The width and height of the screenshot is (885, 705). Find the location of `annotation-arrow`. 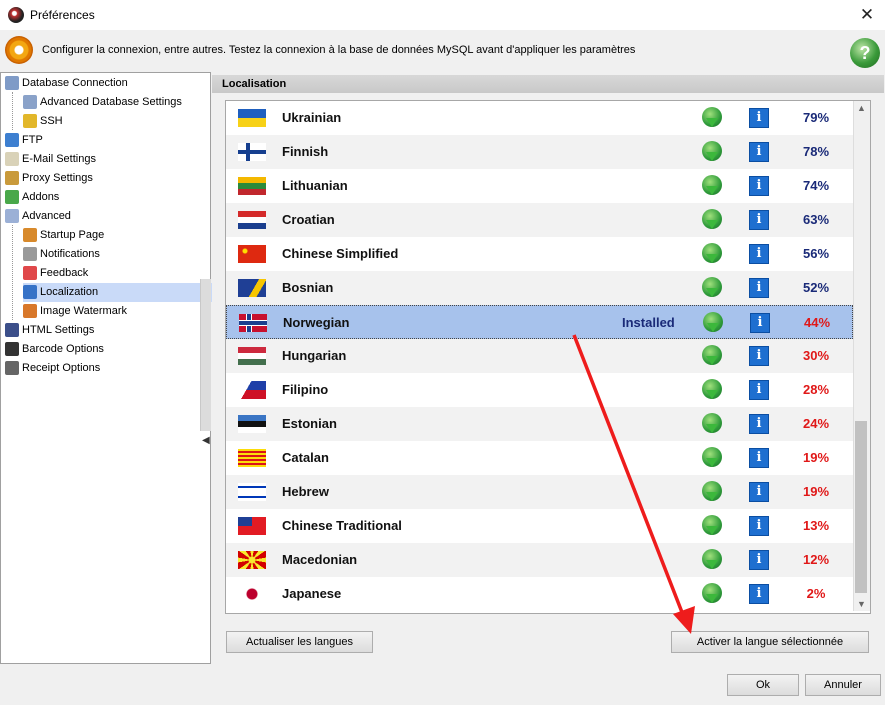

annotation-arrow is located at coordinates (633, 484).